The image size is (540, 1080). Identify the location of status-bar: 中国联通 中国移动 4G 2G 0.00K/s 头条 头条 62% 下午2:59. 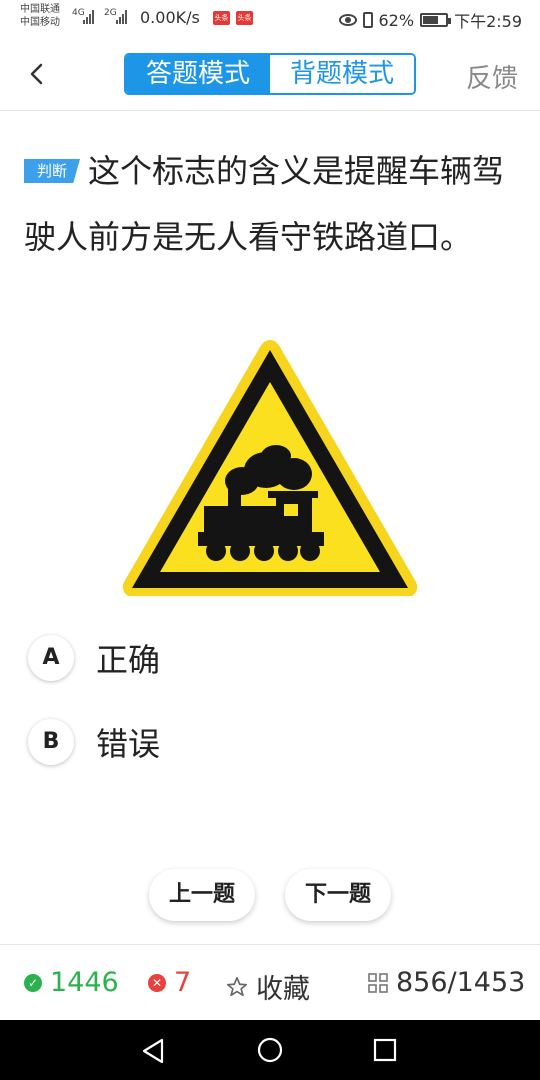
(270, 18).